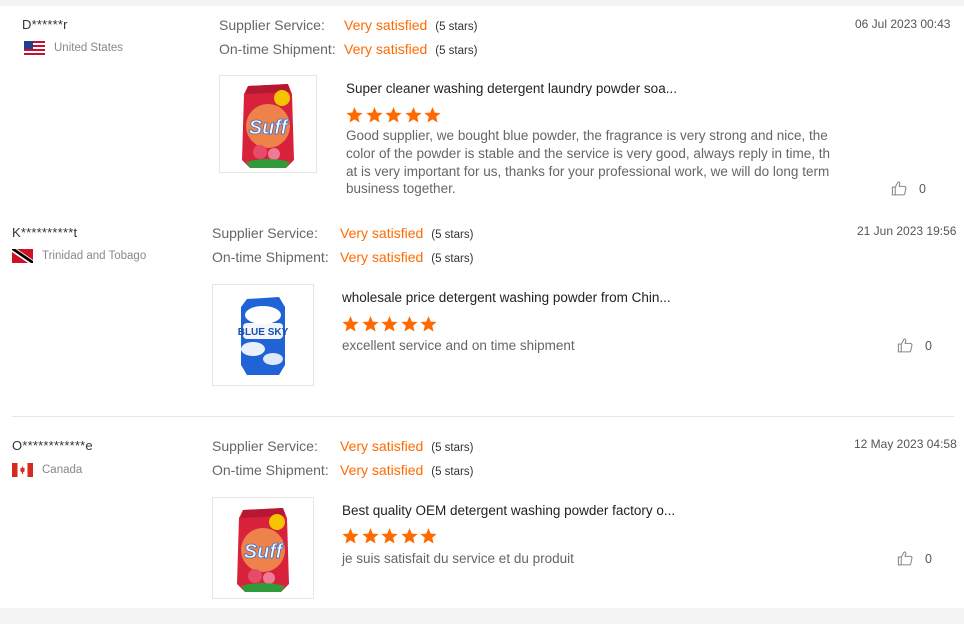 This screenshot has height=624, width=964. Describe the element at coordinates (62, 470) in the screenshot. I see `country-name: Canada` at that location.